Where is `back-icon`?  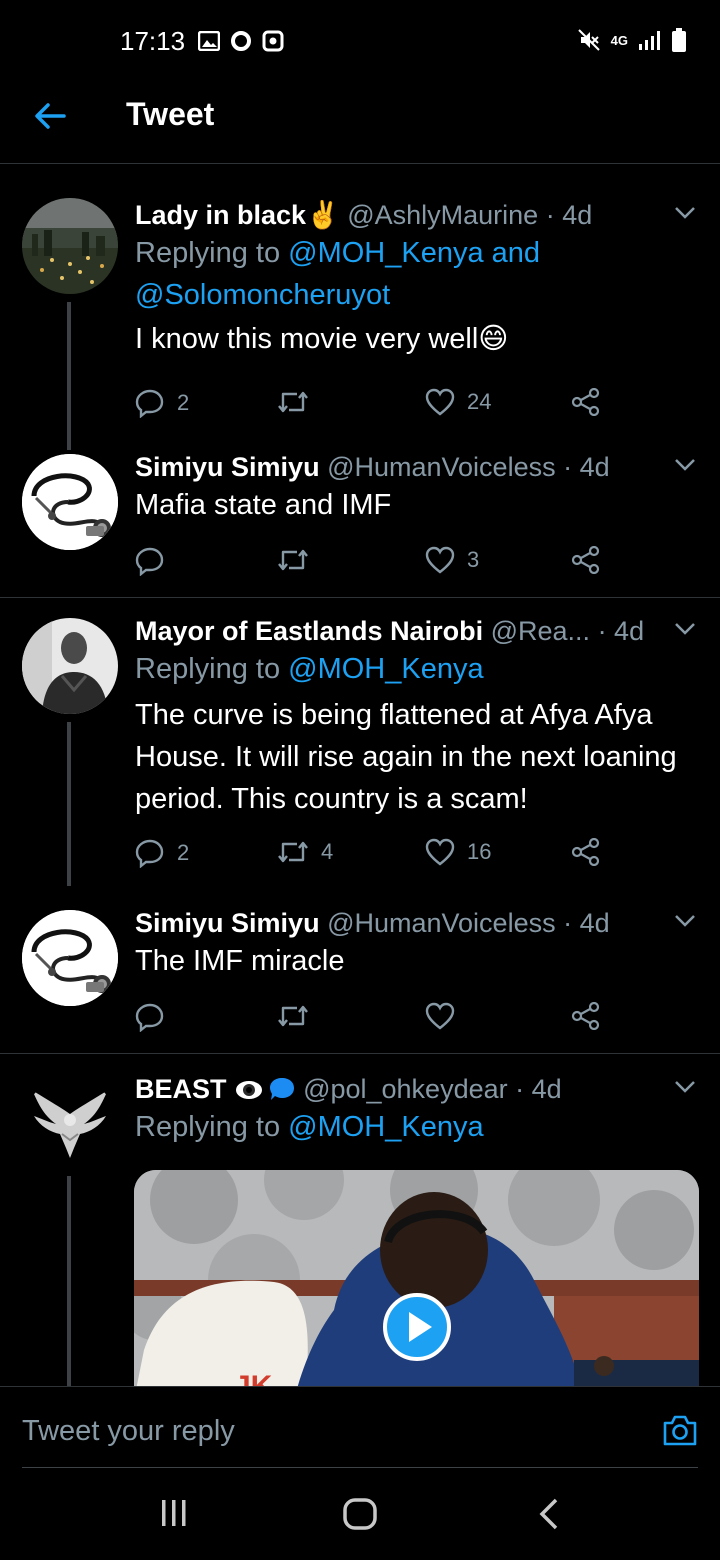 back-icon is located at coordinates (549, 1514).